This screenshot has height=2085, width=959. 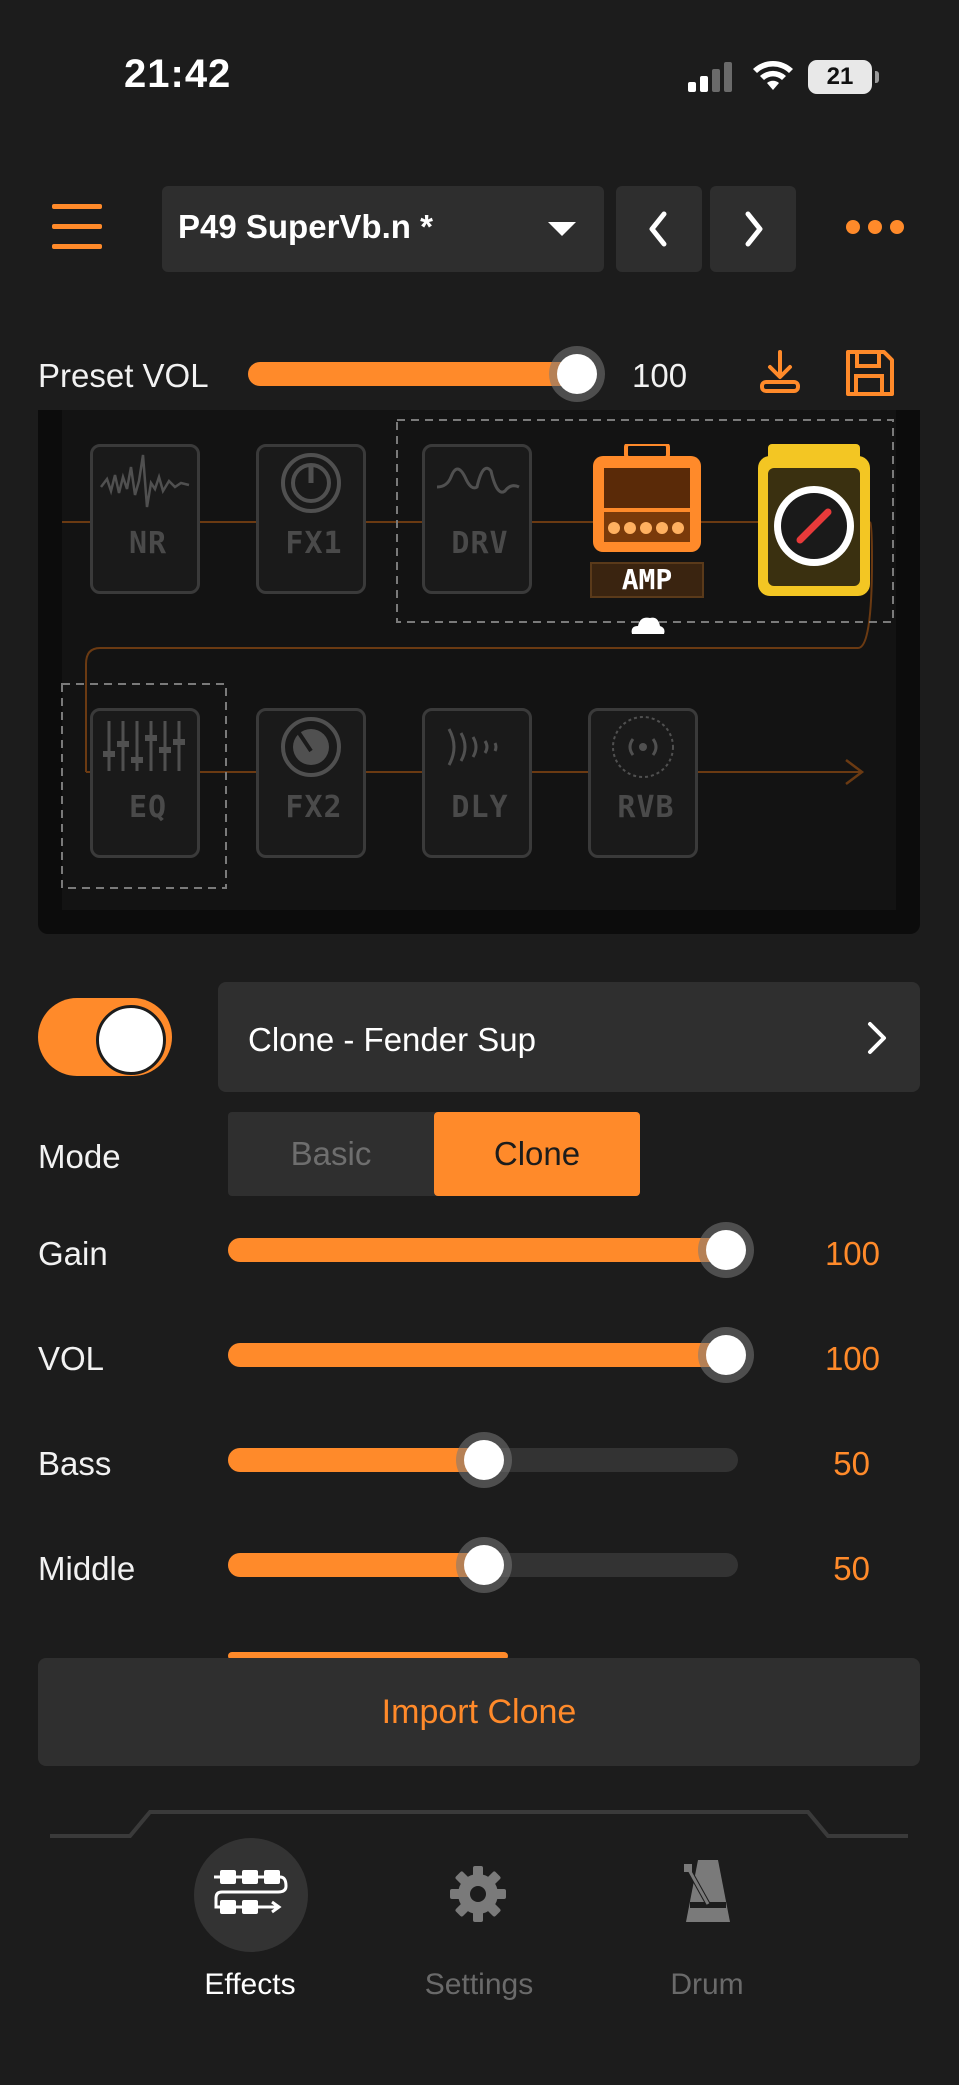 I want to click on gear-icon, so click(x=478, y=1894).